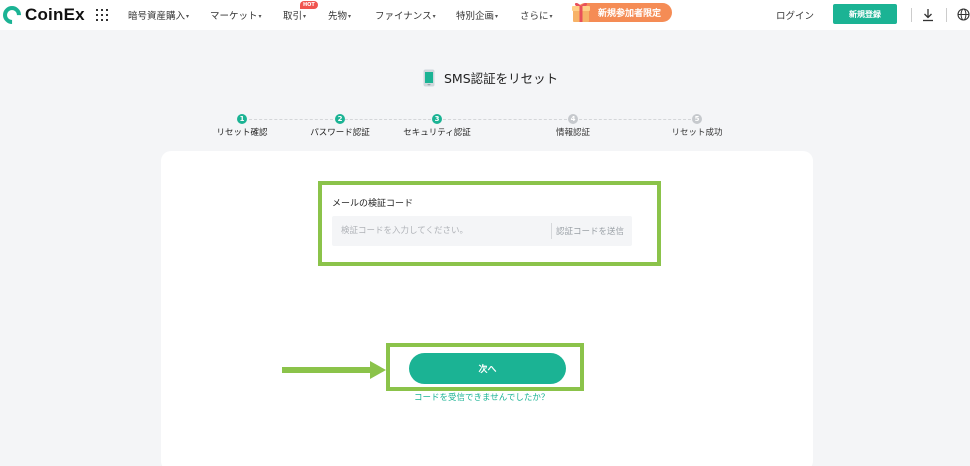 This screenshot has height=466, width=970. I want to click on download-icon, so click(928, 15).